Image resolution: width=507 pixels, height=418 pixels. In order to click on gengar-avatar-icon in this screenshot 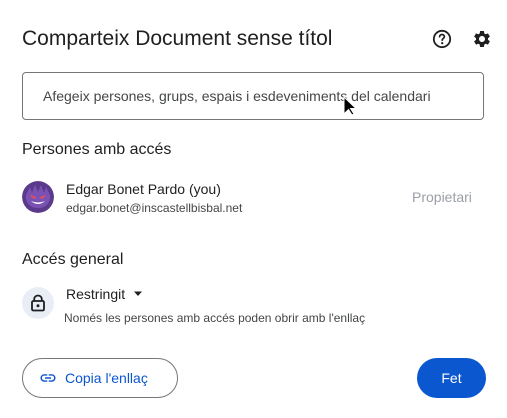, I will do `click(38, 197)`.